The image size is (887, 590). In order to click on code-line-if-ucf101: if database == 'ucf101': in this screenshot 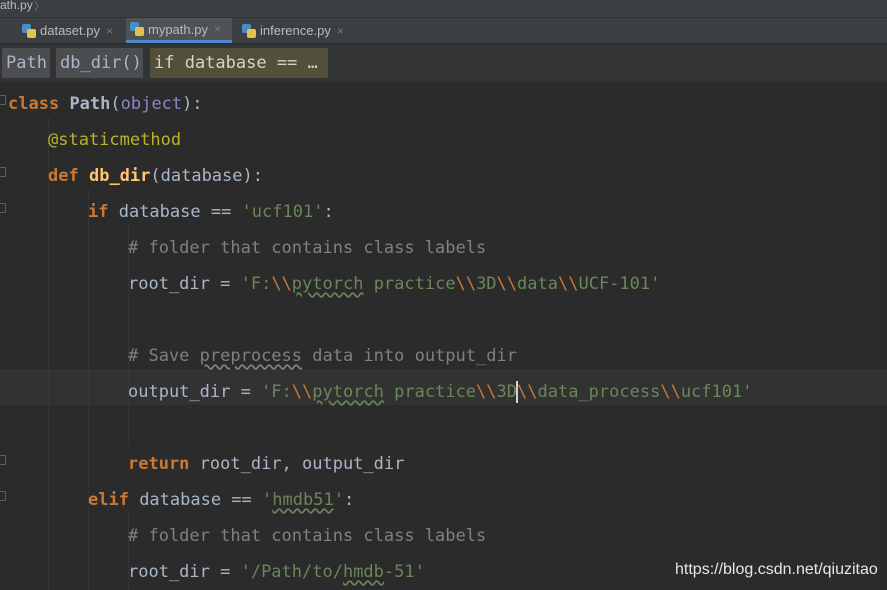, I will do `click(211, 212)`.